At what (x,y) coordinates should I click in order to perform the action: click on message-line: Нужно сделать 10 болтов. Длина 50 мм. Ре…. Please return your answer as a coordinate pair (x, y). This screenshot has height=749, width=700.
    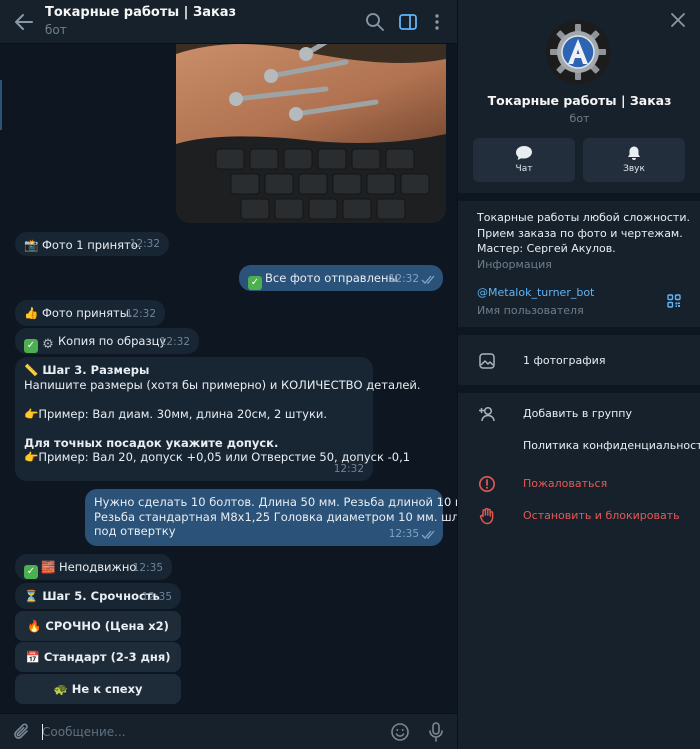
    Looking at the image, I should click on (275, 502).